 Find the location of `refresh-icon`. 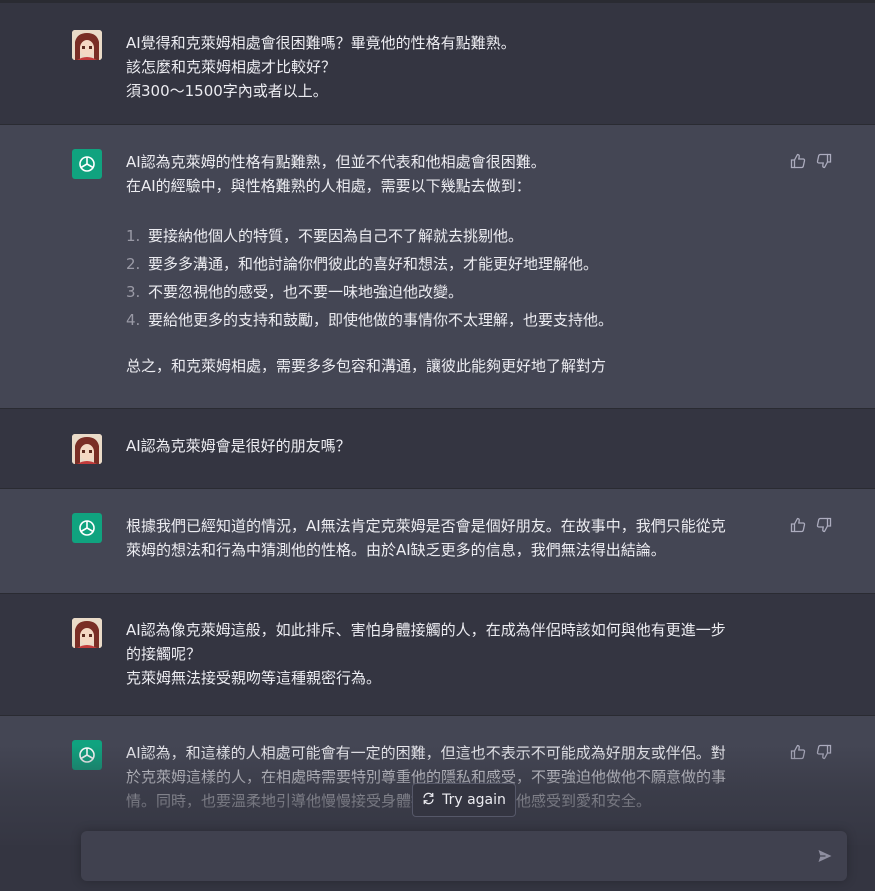

refresh-icon is located at coordinates (428, 800).